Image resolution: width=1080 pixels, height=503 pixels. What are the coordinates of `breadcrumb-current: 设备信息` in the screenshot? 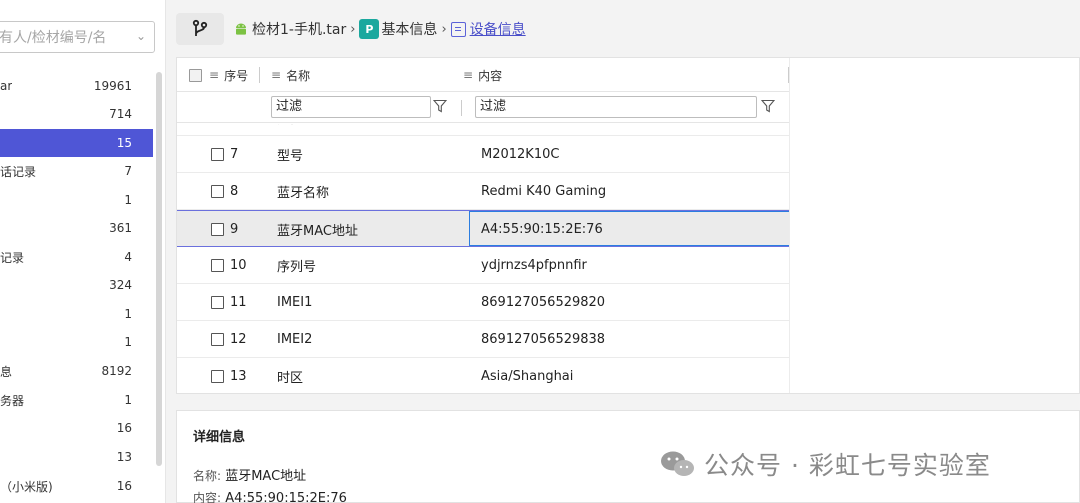 It's located at (488, 29).